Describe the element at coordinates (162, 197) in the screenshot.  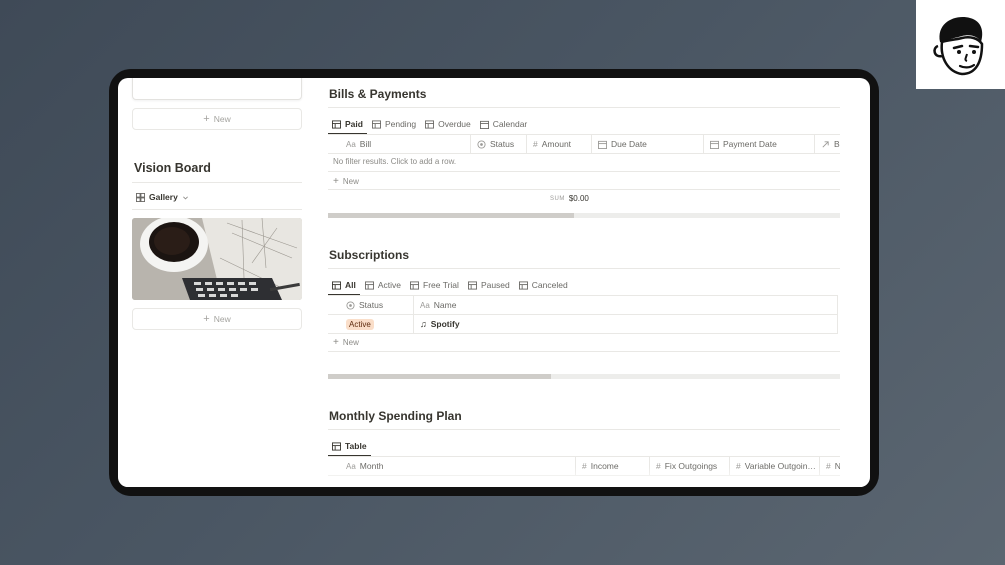
I see `tab-gallery: Gallery` at that location.